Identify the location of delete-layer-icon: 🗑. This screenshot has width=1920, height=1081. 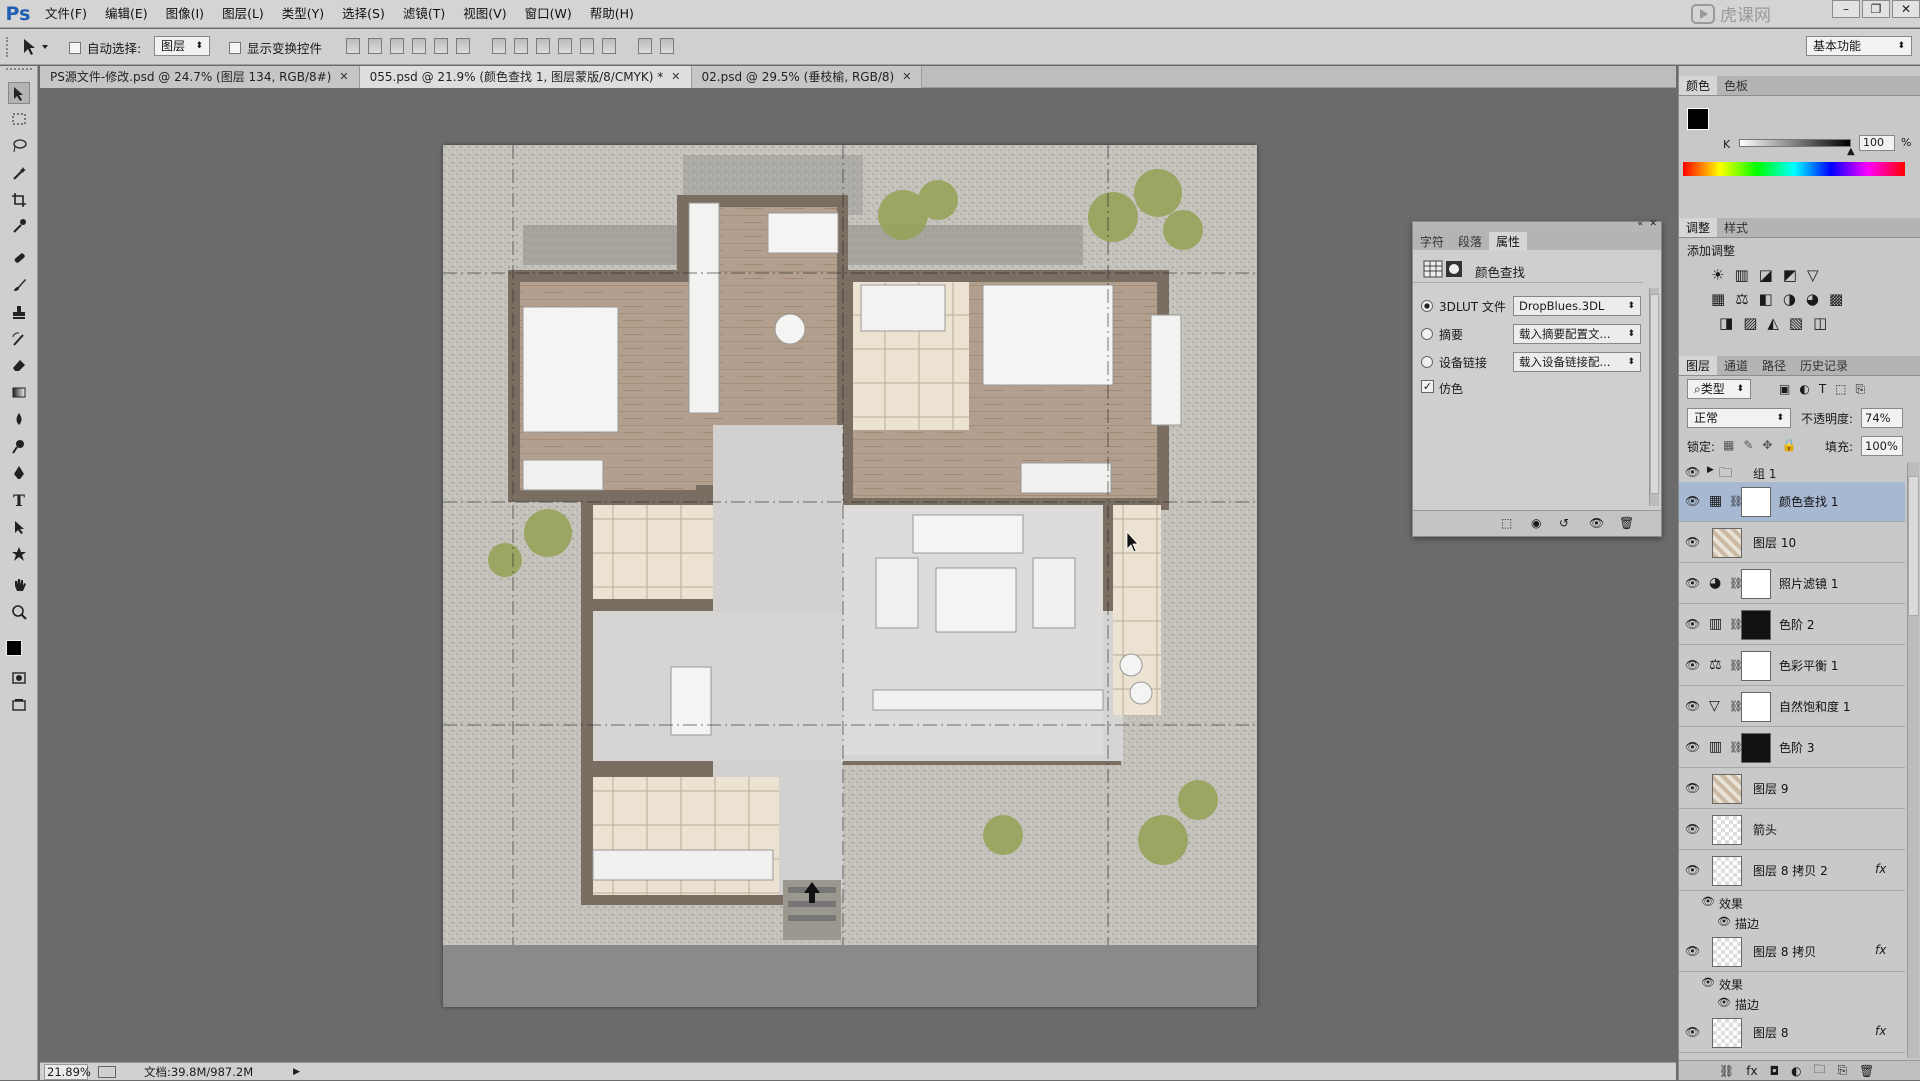
(1866, 1071).